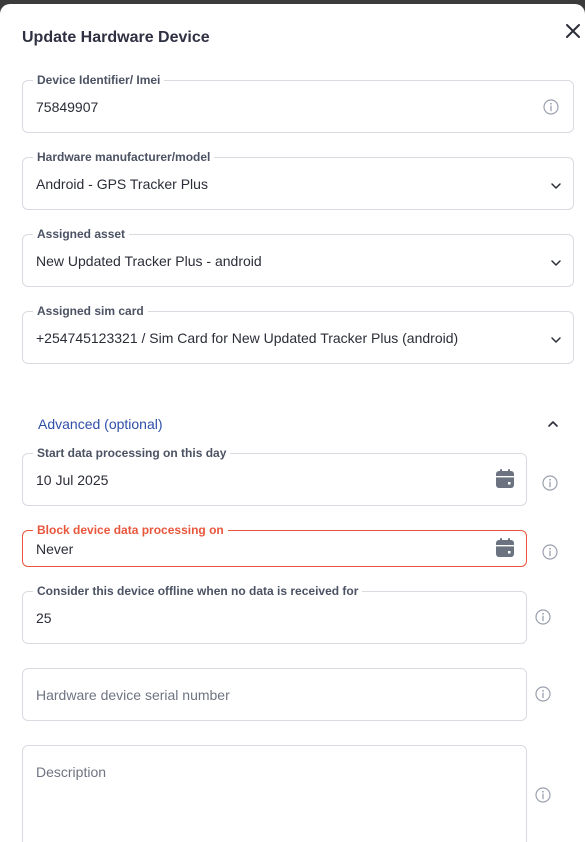  Describe the element at coordinates (100, 424) in the screenshot. I see `advanced-section-toggle: Advanced (optional)` at that location.